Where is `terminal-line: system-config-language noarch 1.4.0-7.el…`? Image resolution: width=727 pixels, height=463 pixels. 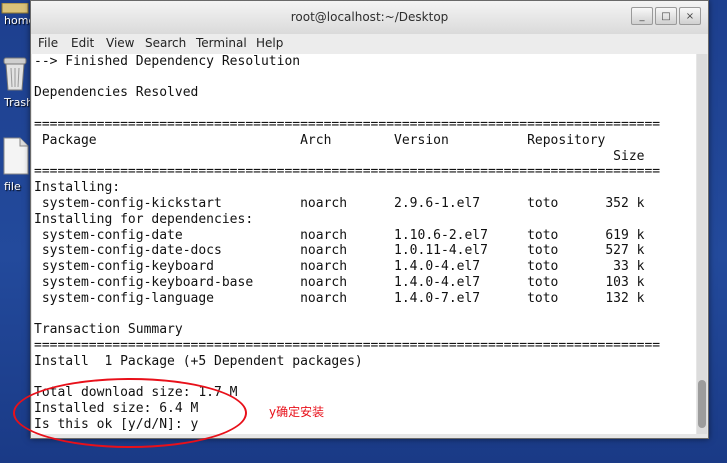 terminal-line: system-config-language noarch 1.4.0-7.el… is located at coordinates (339, 298).